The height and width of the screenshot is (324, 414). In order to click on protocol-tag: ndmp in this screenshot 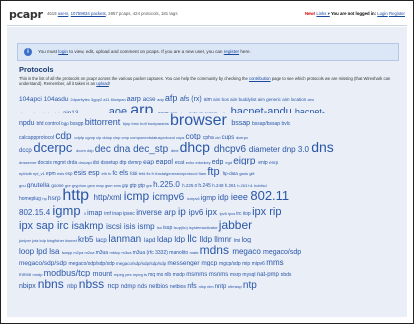, I will do `click(128, 287)`.